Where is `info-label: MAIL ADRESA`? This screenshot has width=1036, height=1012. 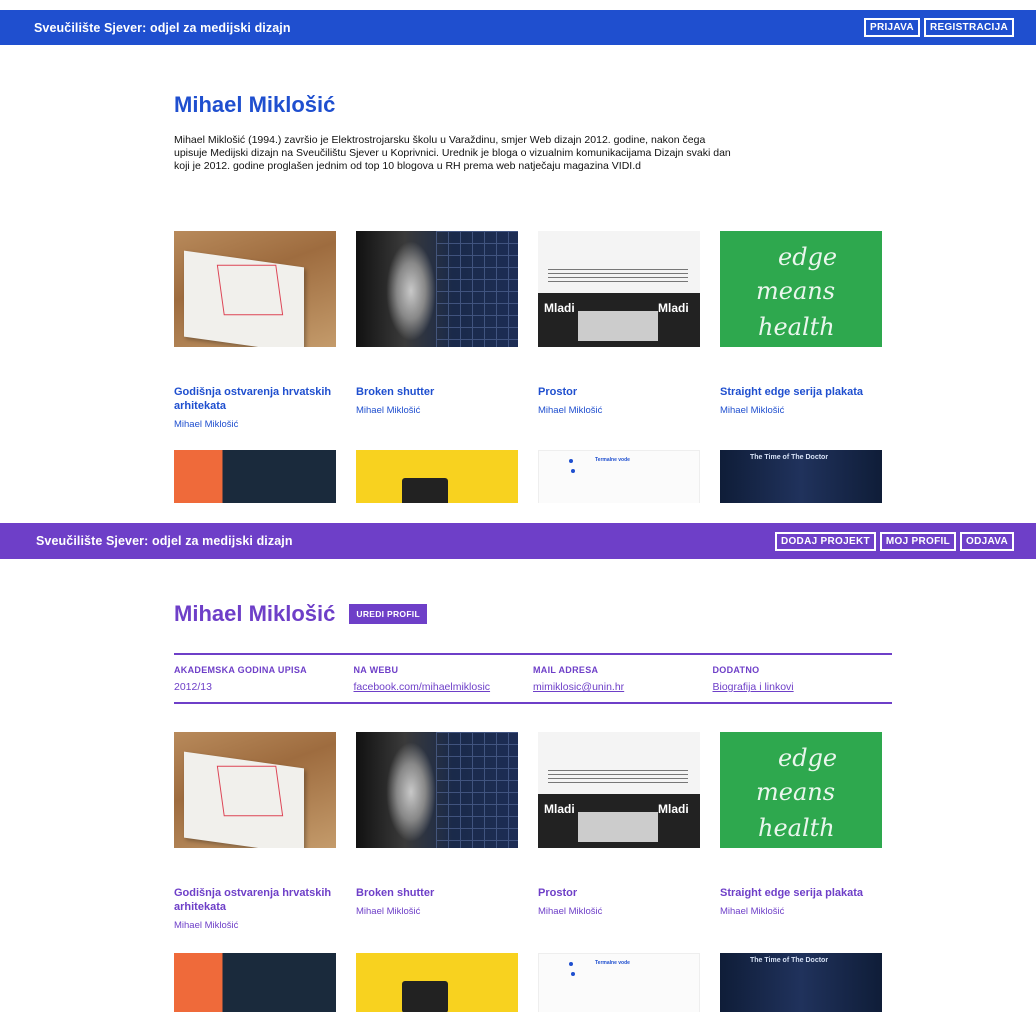
info-label: MAIL ADRESA is located at coordinates (566, 670).